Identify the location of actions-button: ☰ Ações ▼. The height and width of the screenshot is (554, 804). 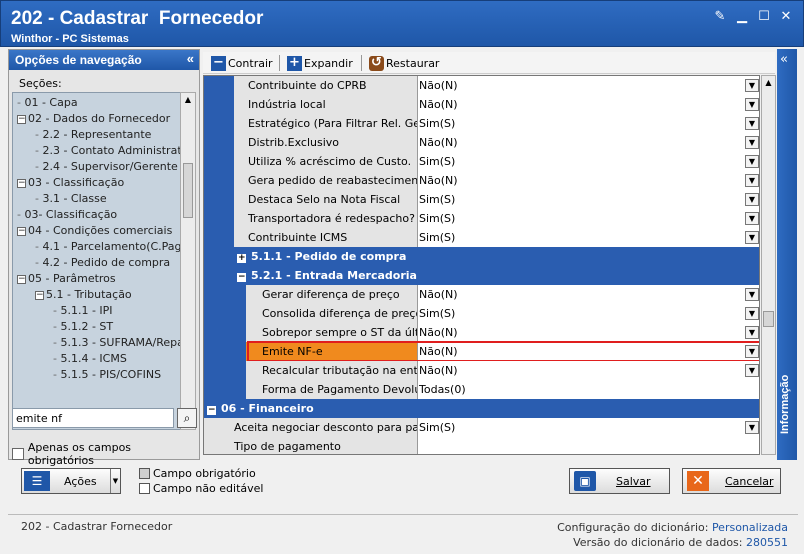
(71, 481).